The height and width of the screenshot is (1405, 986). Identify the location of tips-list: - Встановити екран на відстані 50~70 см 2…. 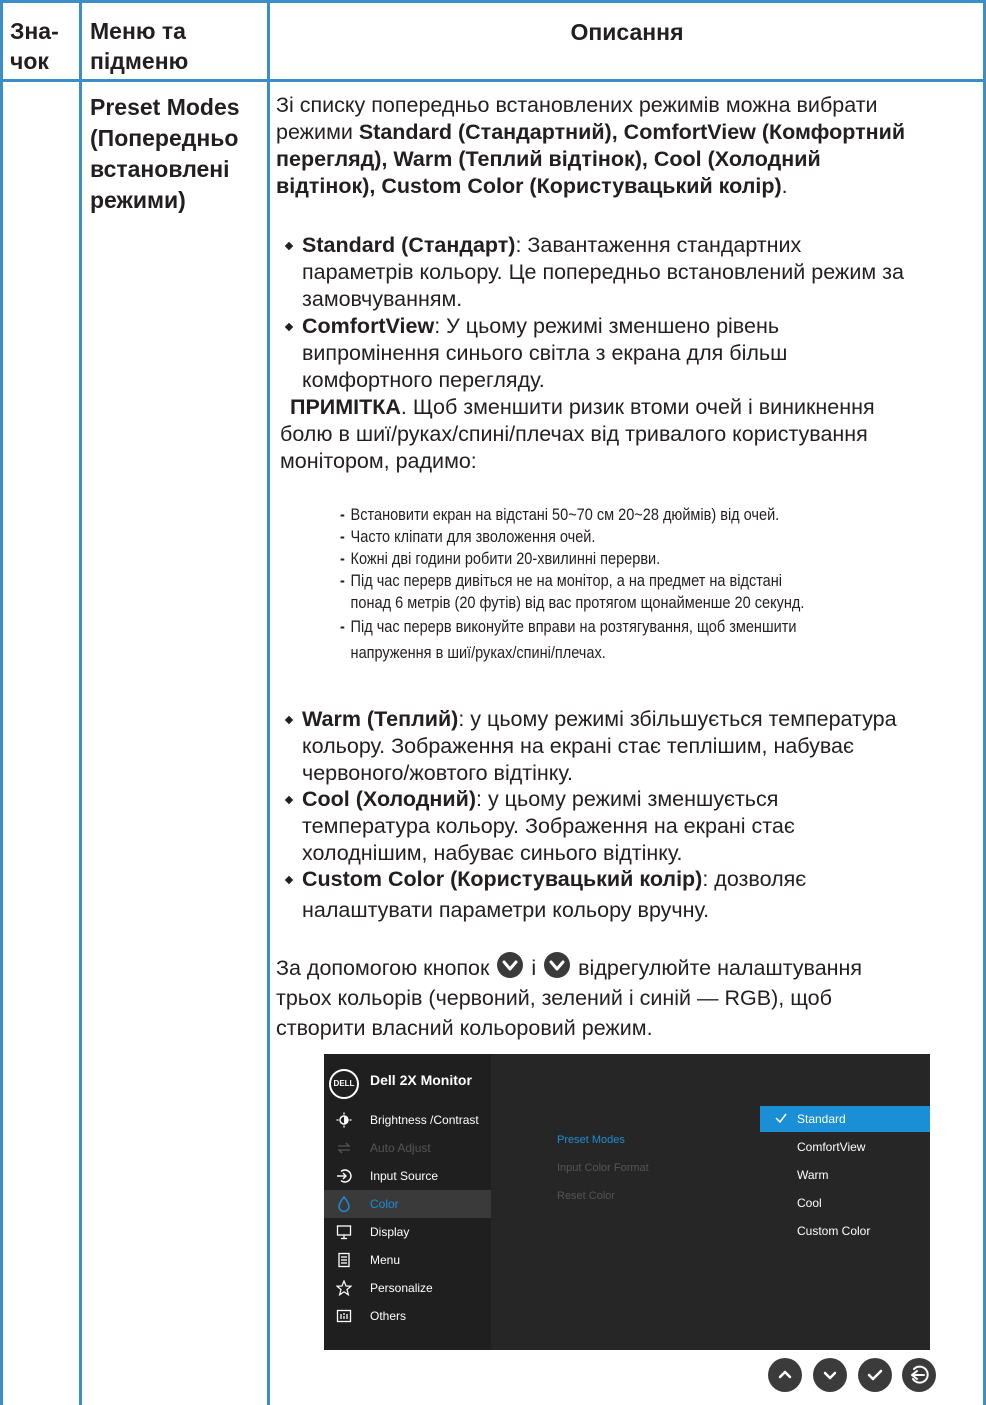
(621, 584).